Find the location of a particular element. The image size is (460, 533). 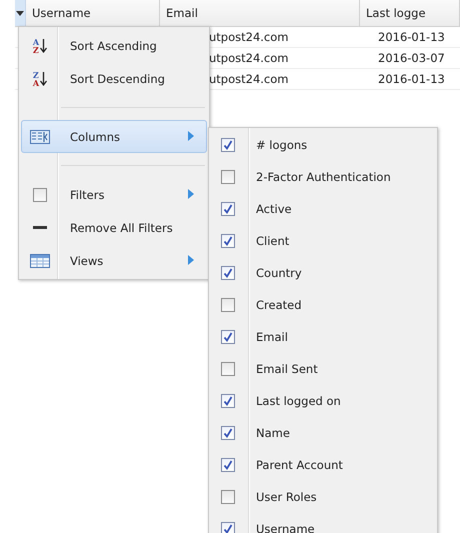

menu-item: Remove All Filters is located at coordinates (114, 227).